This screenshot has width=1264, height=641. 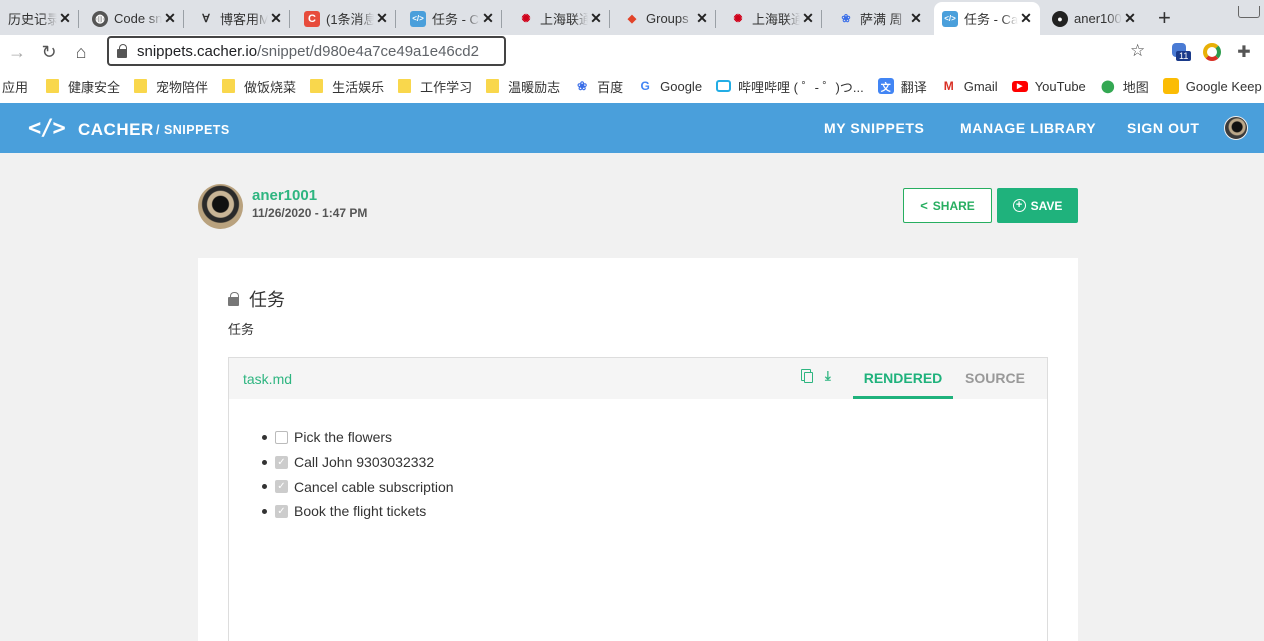 What do you see at coordinates (347, 86) in the screenshot?
I see `bookmark-folder: 生活娱乐` at bounding box center [347, 86].